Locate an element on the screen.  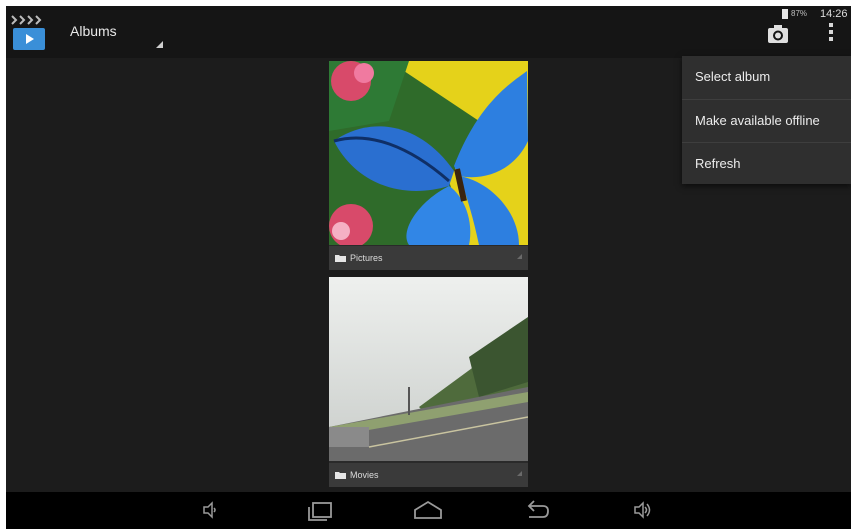
camera-icon is located at coordinates (778, 34).